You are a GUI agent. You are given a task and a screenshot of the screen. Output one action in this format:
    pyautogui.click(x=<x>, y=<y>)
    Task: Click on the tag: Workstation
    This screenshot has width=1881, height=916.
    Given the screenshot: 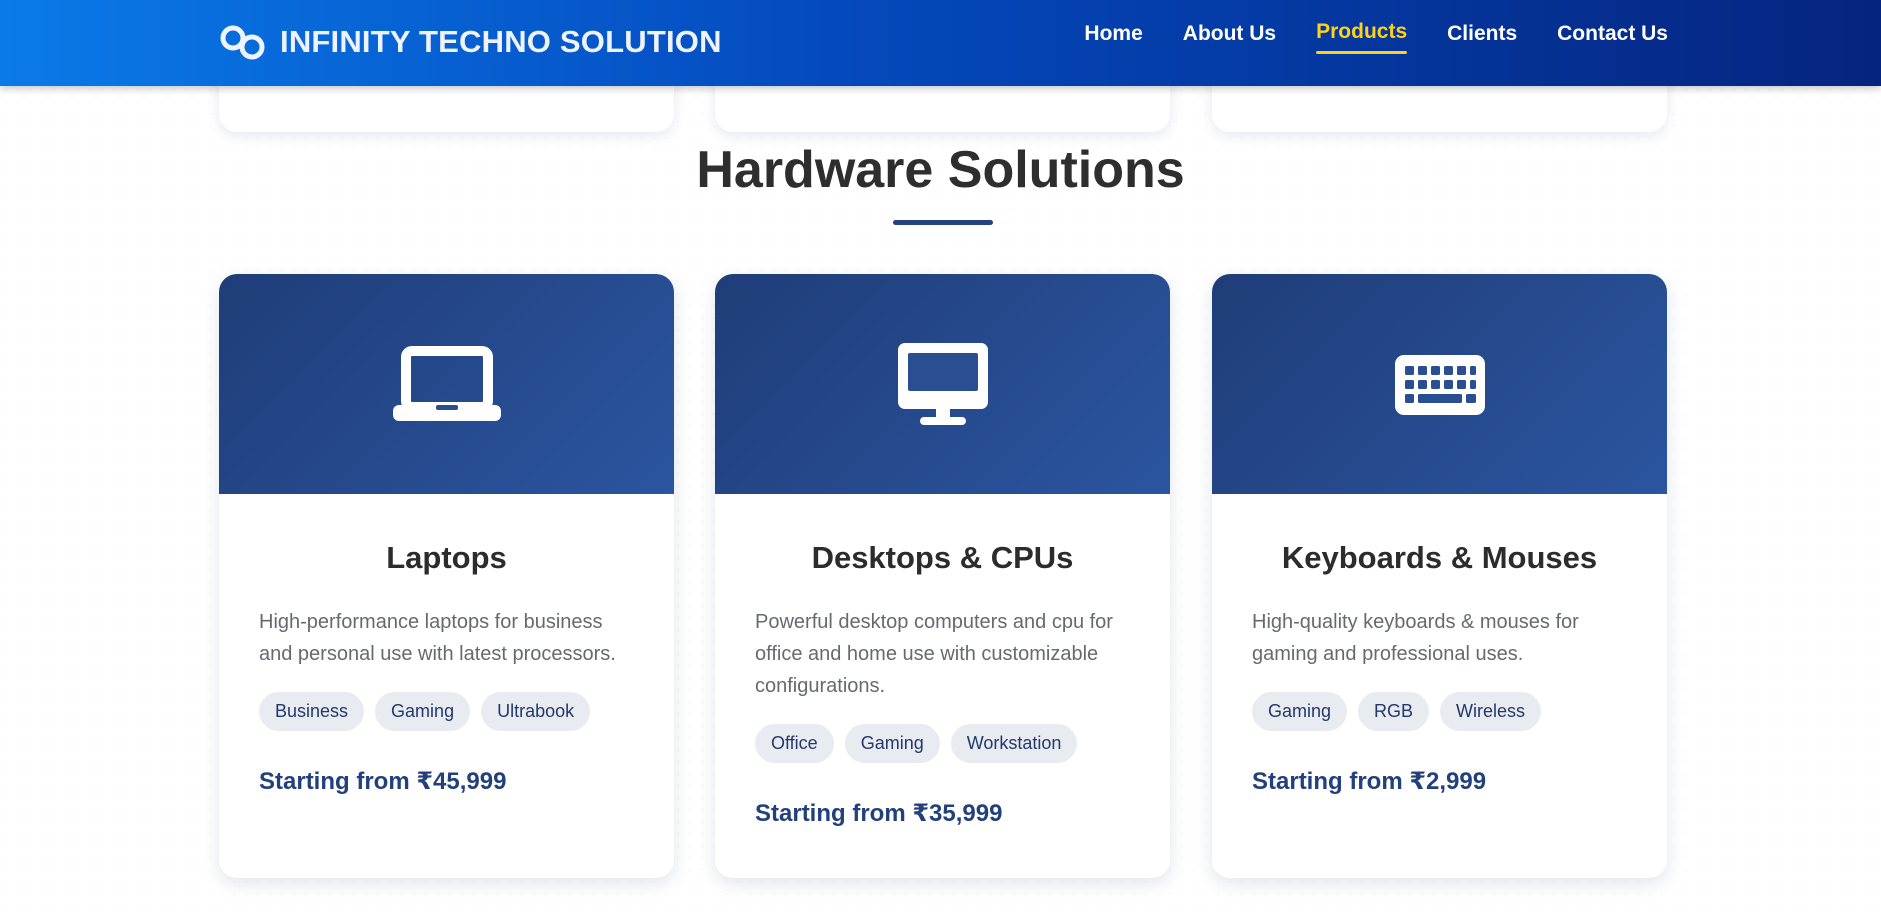 What is the action you would take?
    pyautogui.click(x=1014, y=743)
    